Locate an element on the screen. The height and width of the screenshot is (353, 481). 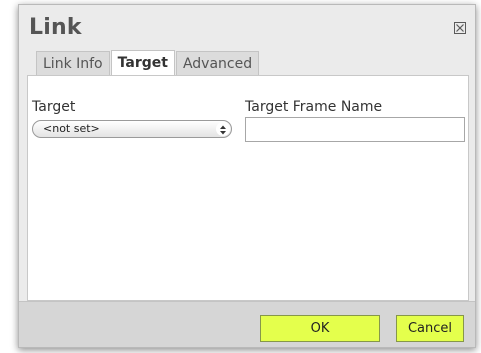
target-label: Target is located at coordinates (54, 107).